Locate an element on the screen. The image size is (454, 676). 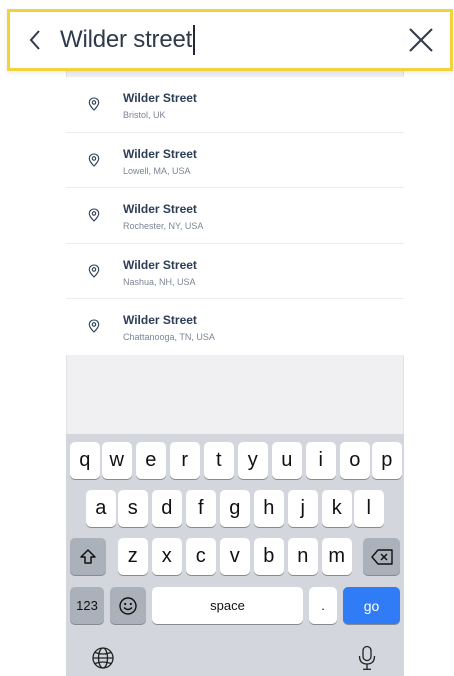
result-subtitle: Chattanooga, TN, USA is located at coordinates (169, 337).